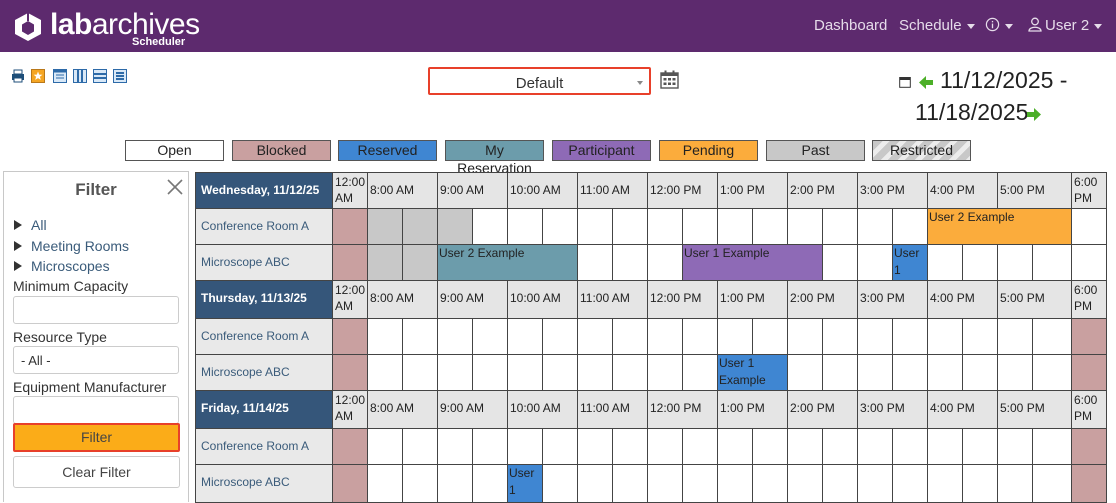  What do you see at coordinates (1065, 25) in the screenshot?
I see `nav-user-menu: User 2` at bounding box center [1065, 25].